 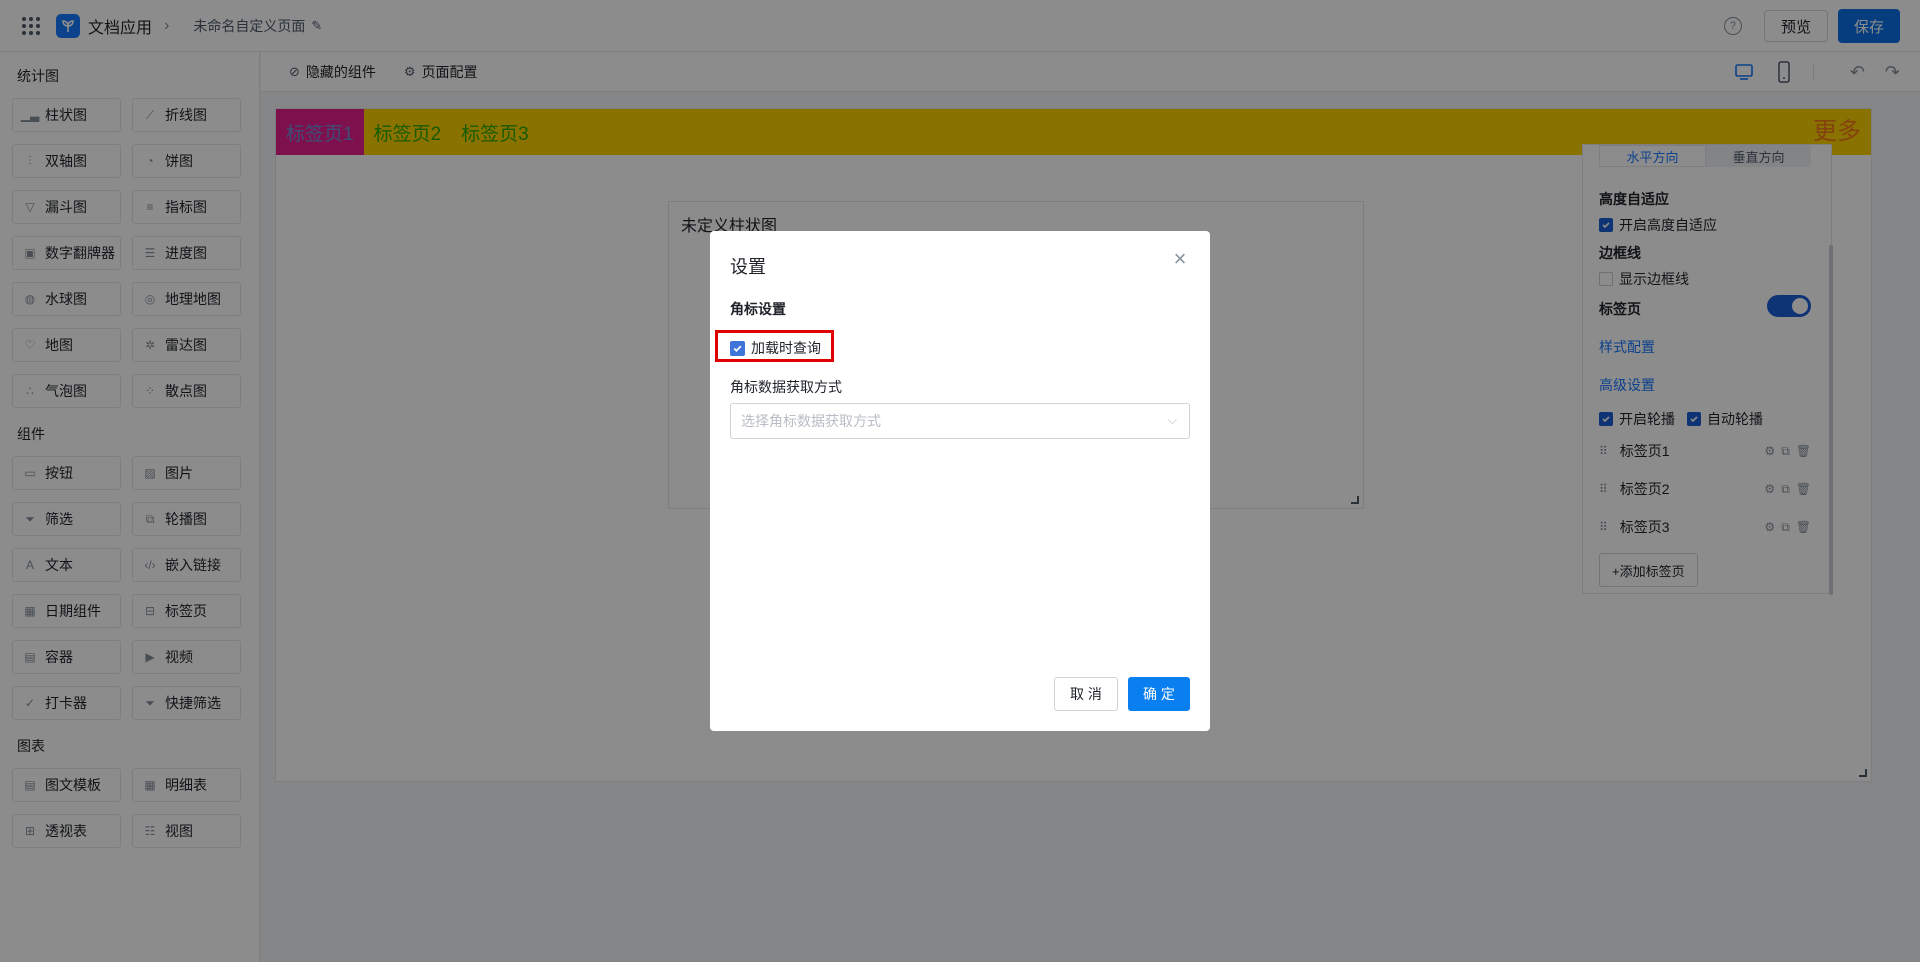 I want to click on cancel-button: 取 消, so click(x=1086, y=694).